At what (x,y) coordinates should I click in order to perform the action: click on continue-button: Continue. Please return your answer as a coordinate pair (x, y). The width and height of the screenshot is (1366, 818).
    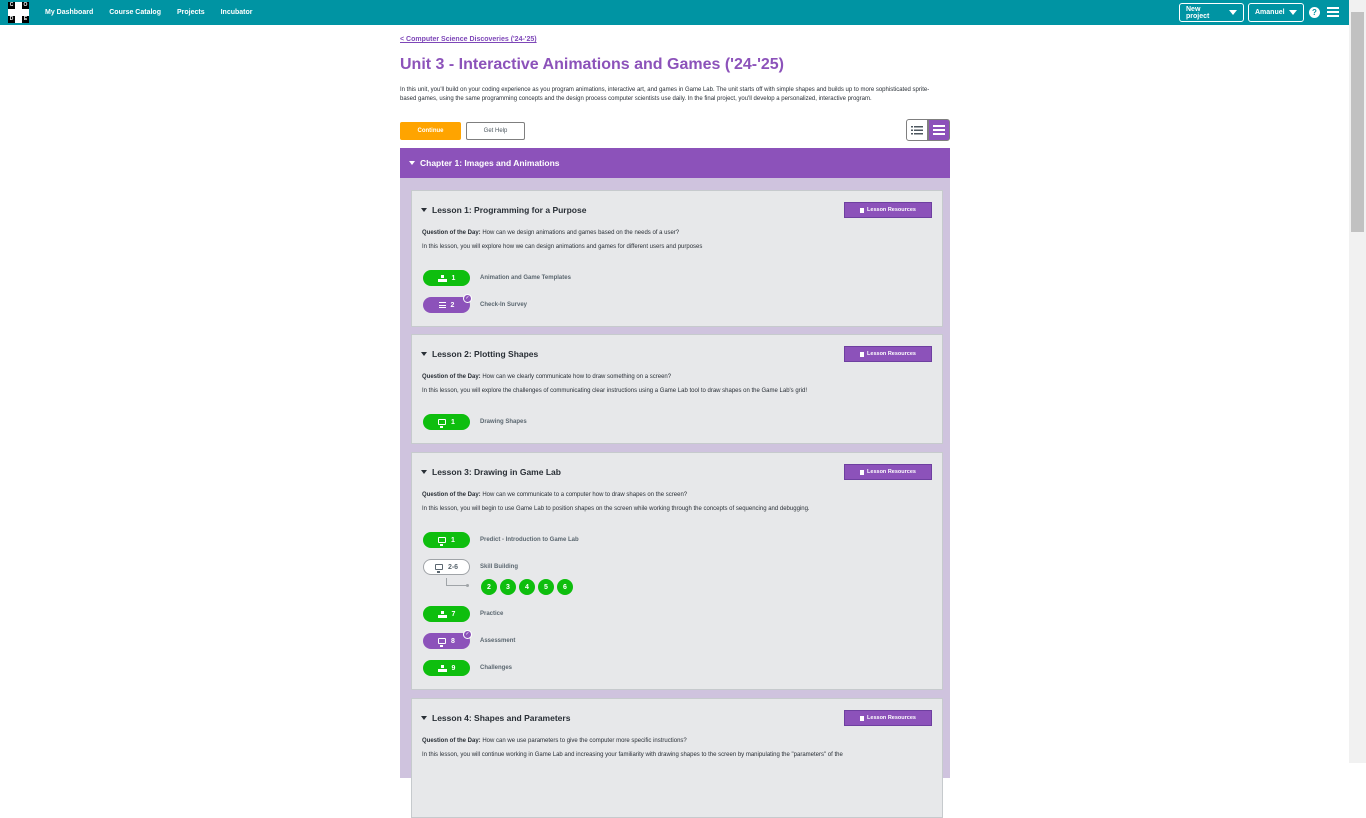
    Looking at the image, I should click on (430, 131).